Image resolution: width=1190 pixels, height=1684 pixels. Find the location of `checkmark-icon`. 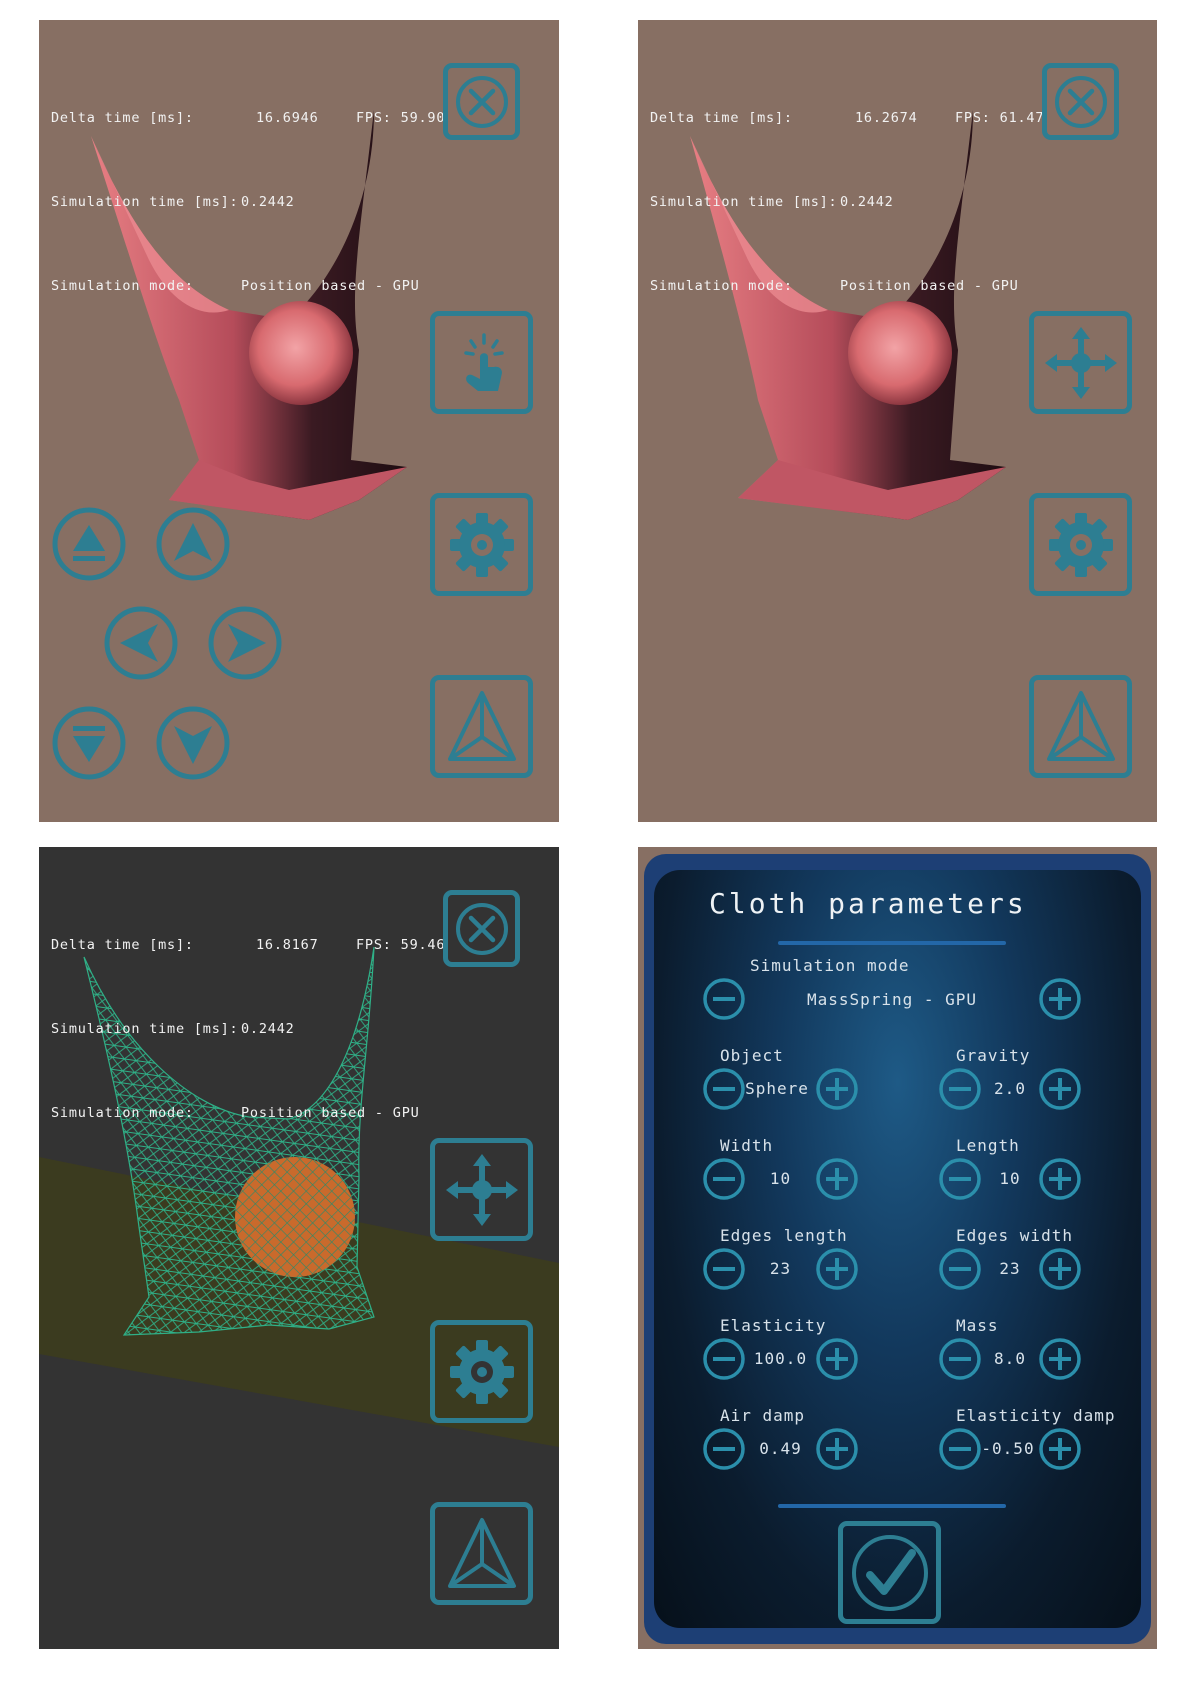

checkmark-icon is located at coordinates (889, 1572).